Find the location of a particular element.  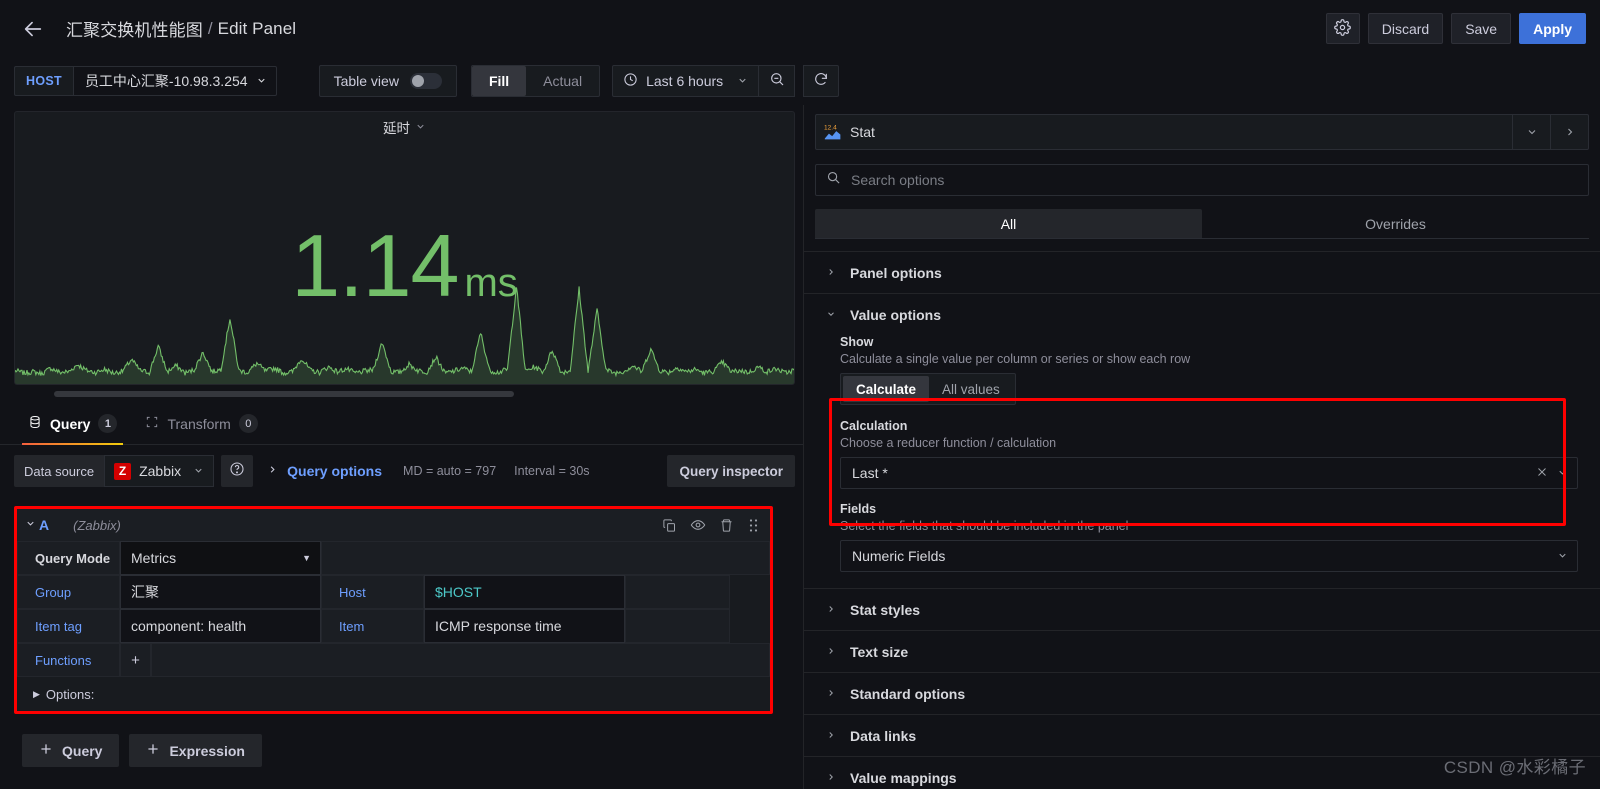

section-panel-options-header: Panel options is located at coordinates (1202, 272).